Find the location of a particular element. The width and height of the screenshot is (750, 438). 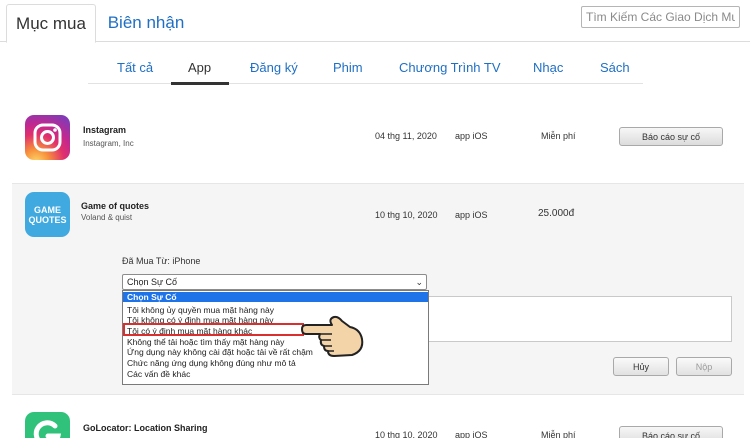

dropdown-option: Các vấn đề khác is located at coordinates (275, 374).